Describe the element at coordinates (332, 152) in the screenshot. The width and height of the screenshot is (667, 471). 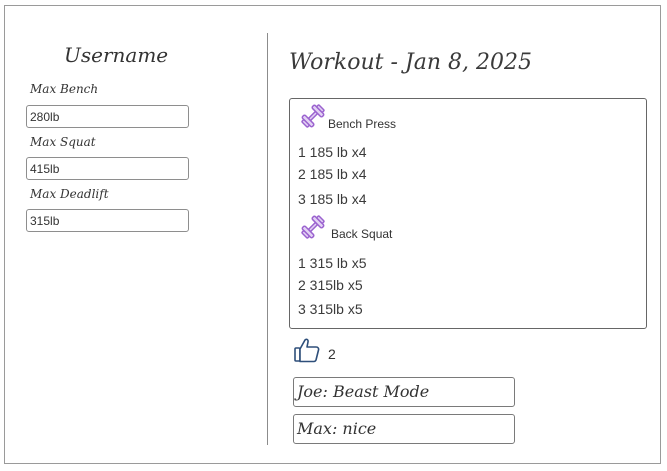
I see `set-row: 1 185 lb x4` at that location.